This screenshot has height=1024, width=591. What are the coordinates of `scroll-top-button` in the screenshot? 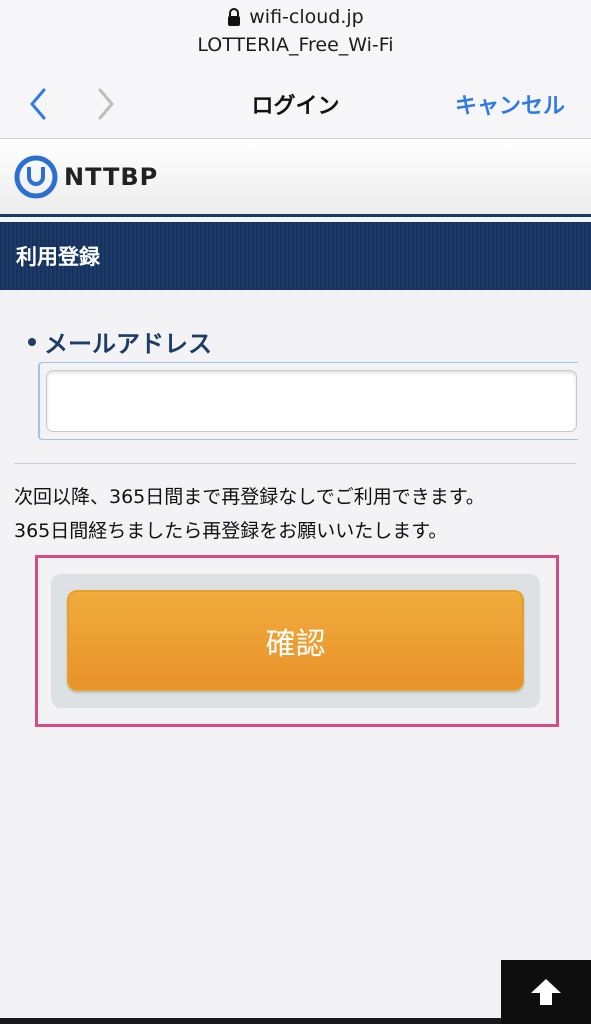 It's located at (546, 992).